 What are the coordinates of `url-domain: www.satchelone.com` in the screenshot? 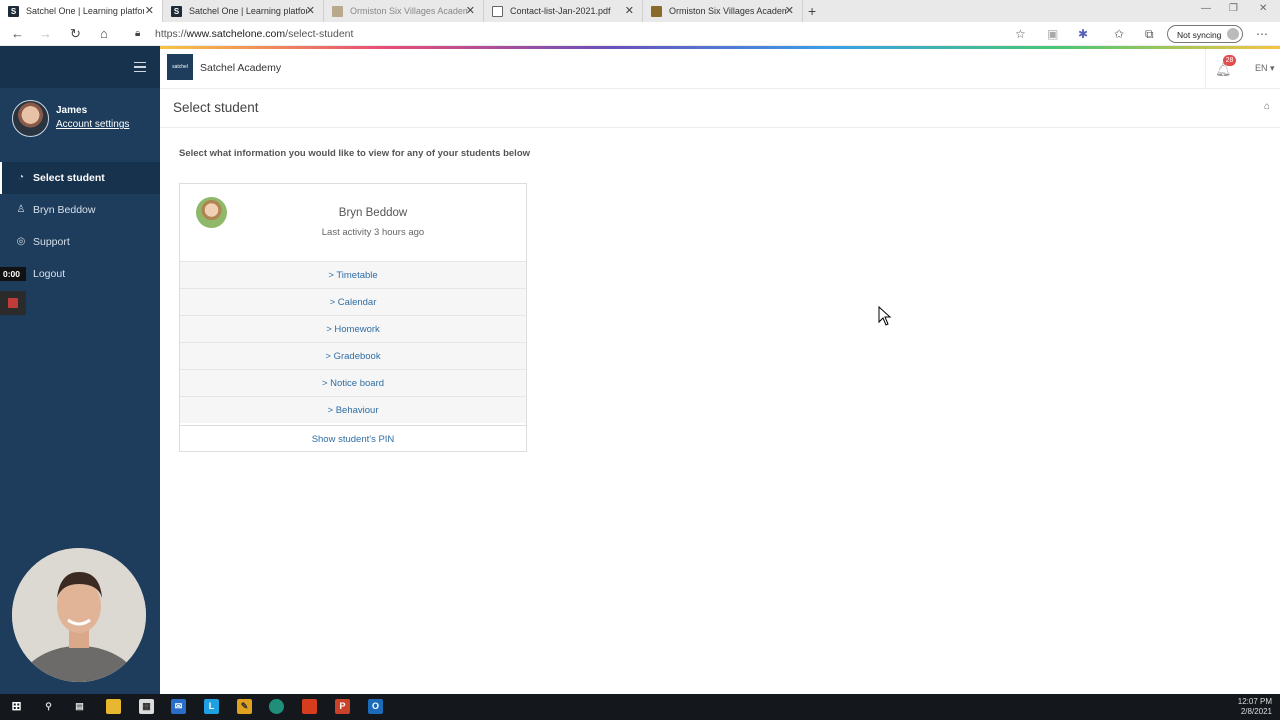 It's located at (236, 34).